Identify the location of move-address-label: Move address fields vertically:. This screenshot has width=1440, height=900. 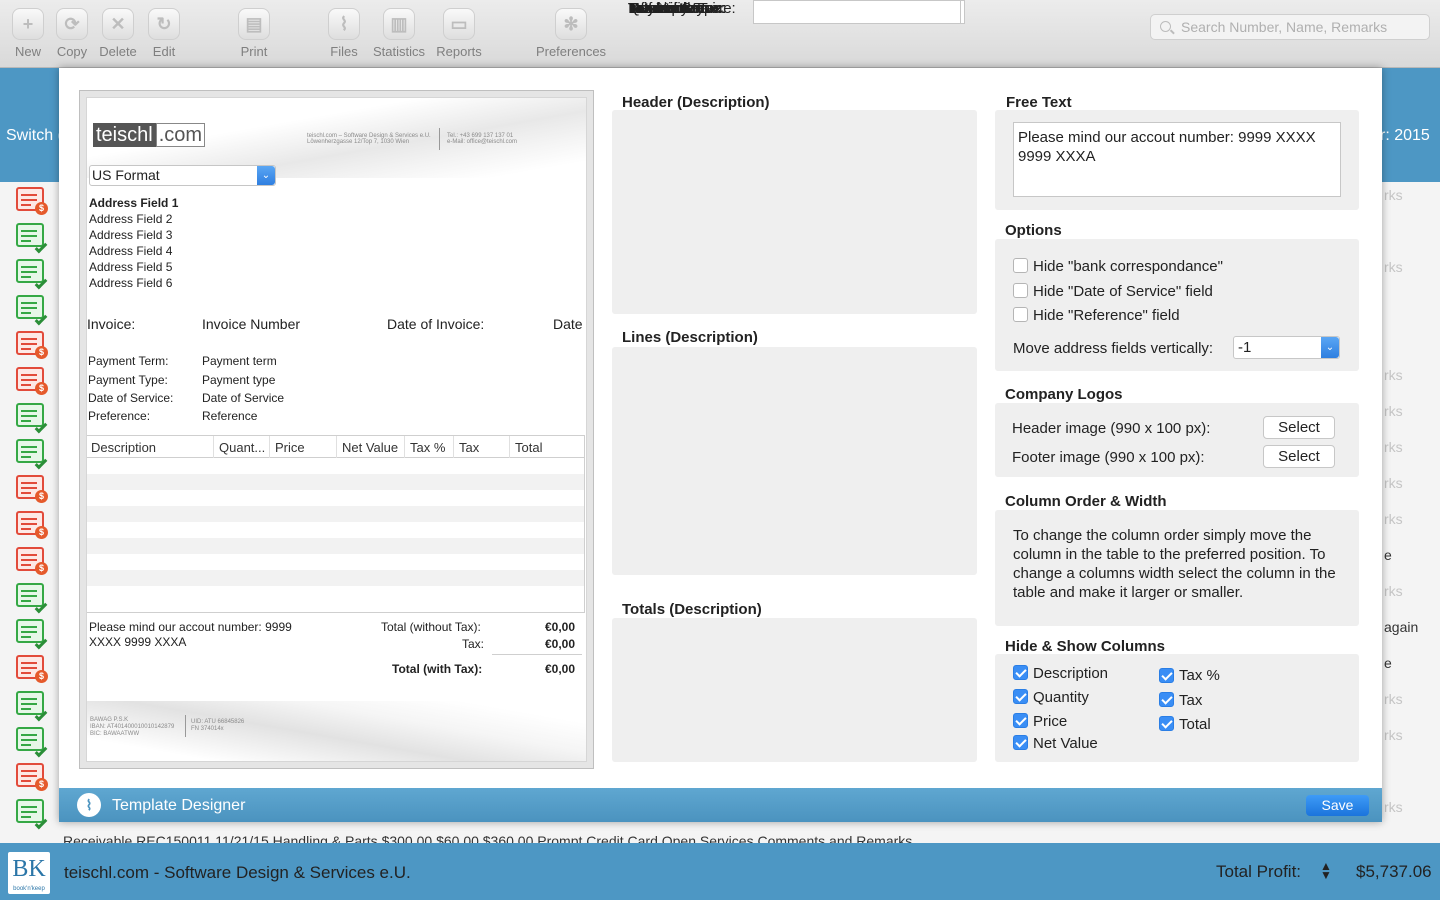
(1113, 348).